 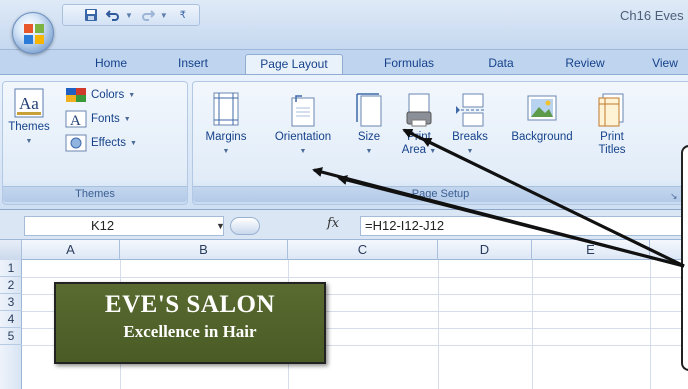 What do you see at coordinates (190, 331) in the screenshot?
I see `salon-subtitle: Excellence in Hair` at bounding box center [190, 331].